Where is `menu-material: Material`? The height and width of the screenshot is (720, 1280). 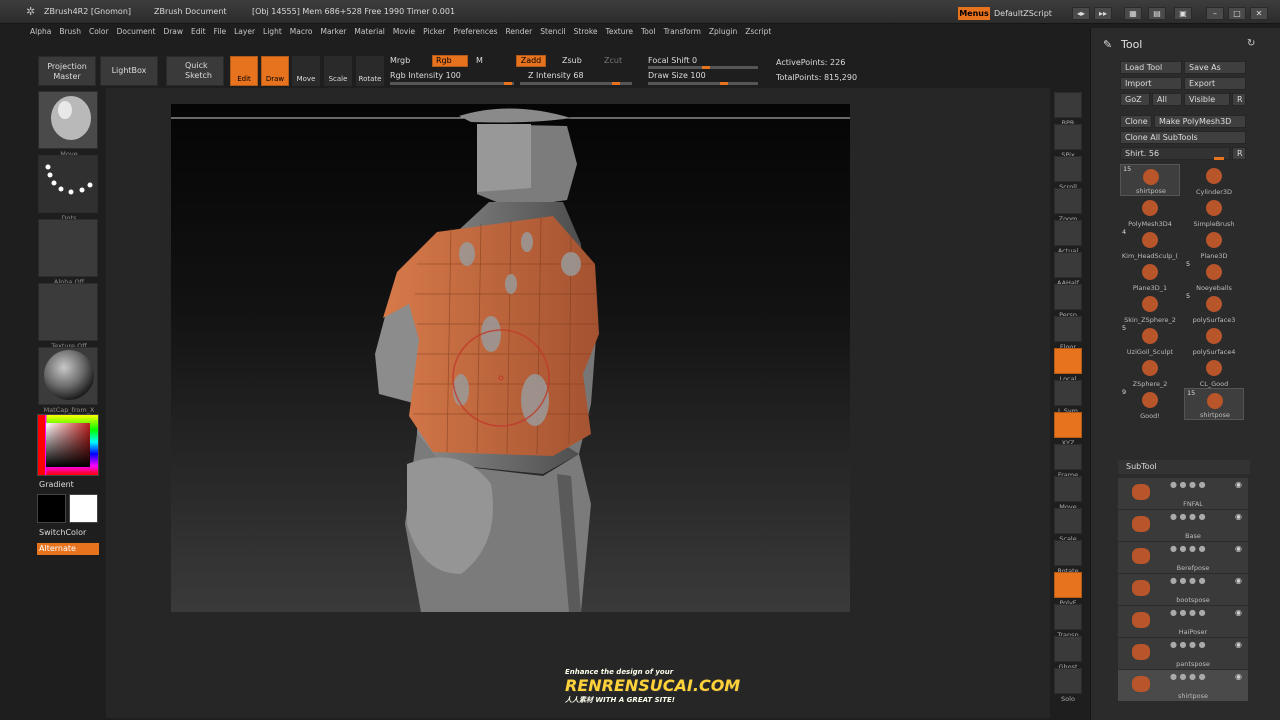
menu-material: Material is located at coordinates (369, 32).